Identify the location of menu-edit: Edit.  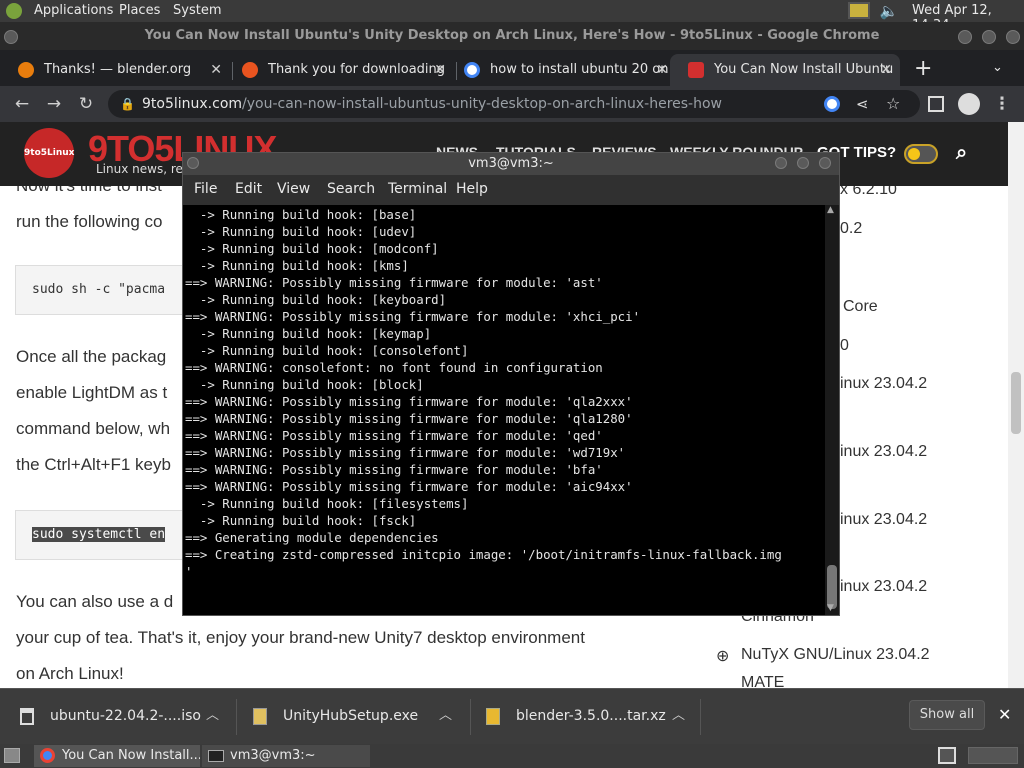
(248, 189).